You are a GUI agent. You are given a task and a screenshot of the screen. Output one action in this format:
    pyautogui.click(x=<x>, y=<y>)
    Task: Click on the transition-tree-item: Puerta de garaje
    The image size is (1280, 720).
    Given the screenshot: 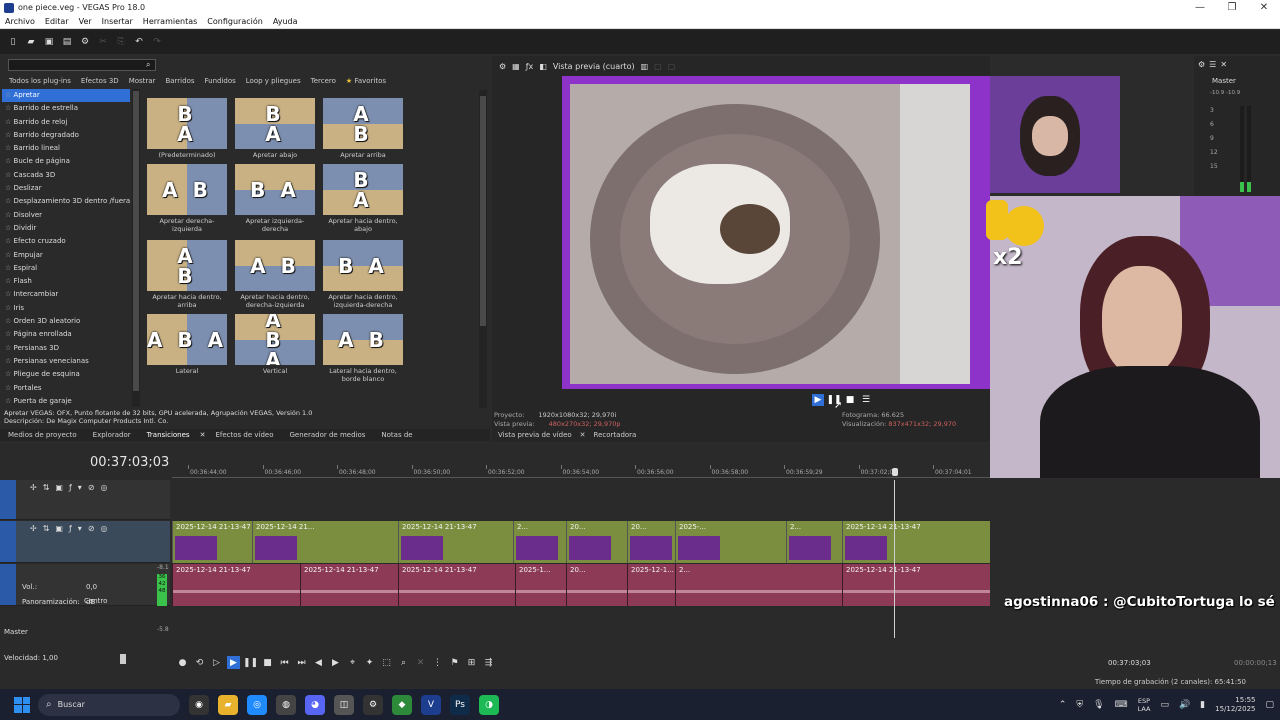 What is the action you would take?
    pyautogui.click(x=66, y=401)
    